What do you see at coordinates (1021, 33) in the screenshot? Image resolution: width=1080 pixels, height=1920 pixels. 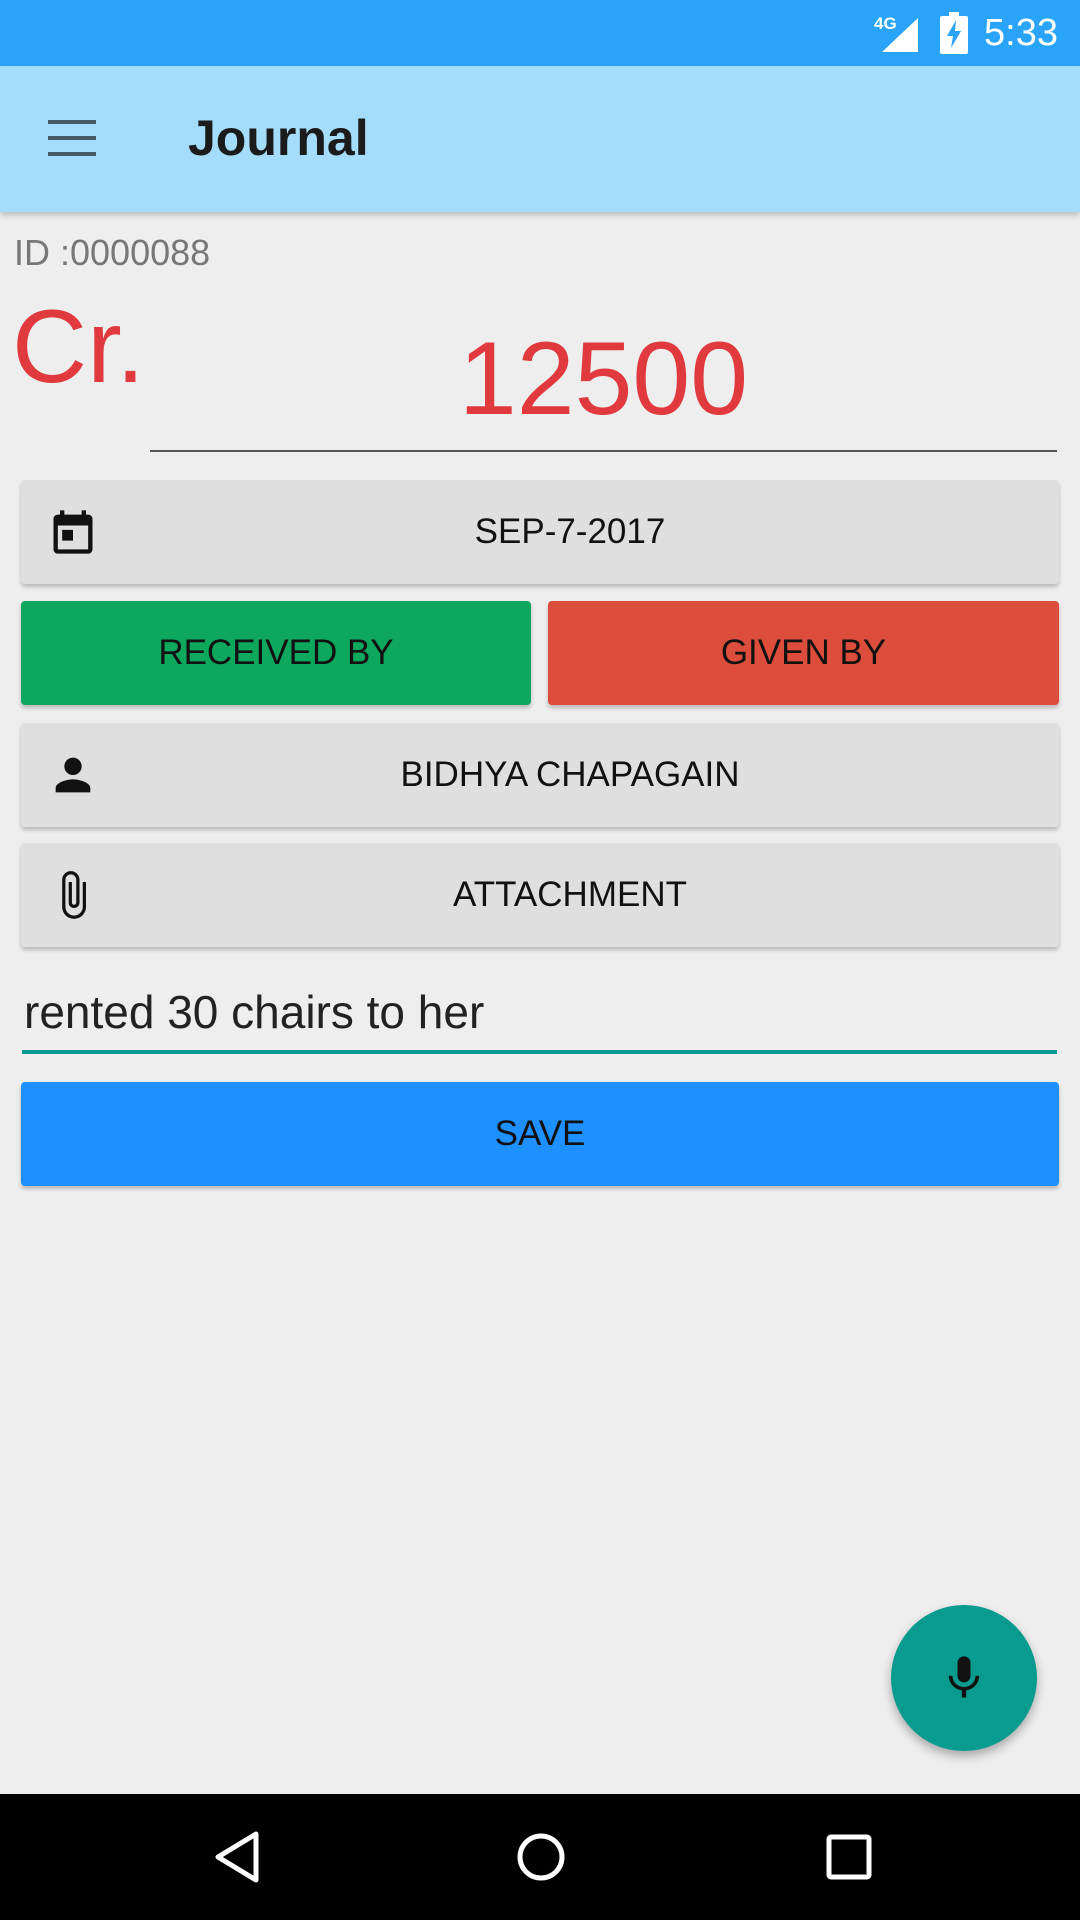 I see `status-time: 5:33` at bounding box center [1021, 33].